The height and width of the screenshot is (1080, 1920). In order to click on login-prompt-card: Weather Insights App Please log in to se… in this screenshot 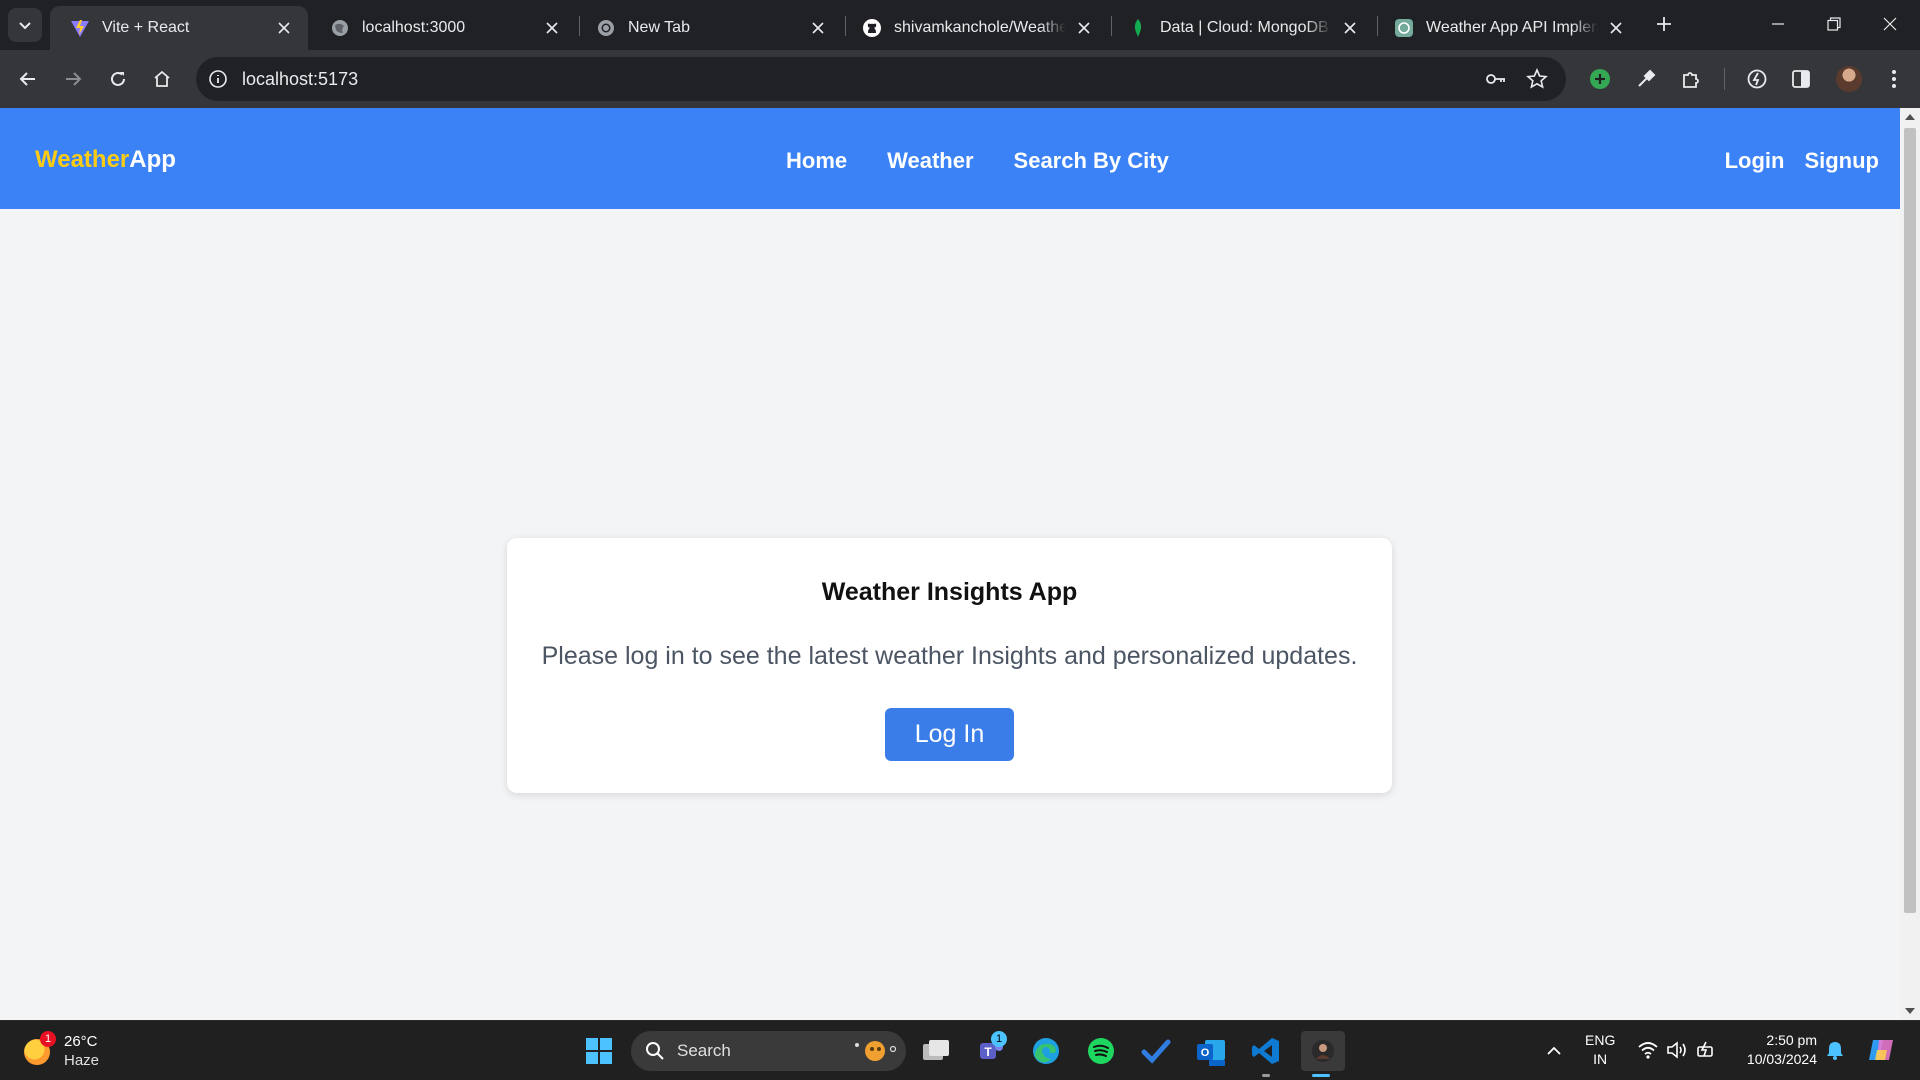, I will do `click(949, 665)`.